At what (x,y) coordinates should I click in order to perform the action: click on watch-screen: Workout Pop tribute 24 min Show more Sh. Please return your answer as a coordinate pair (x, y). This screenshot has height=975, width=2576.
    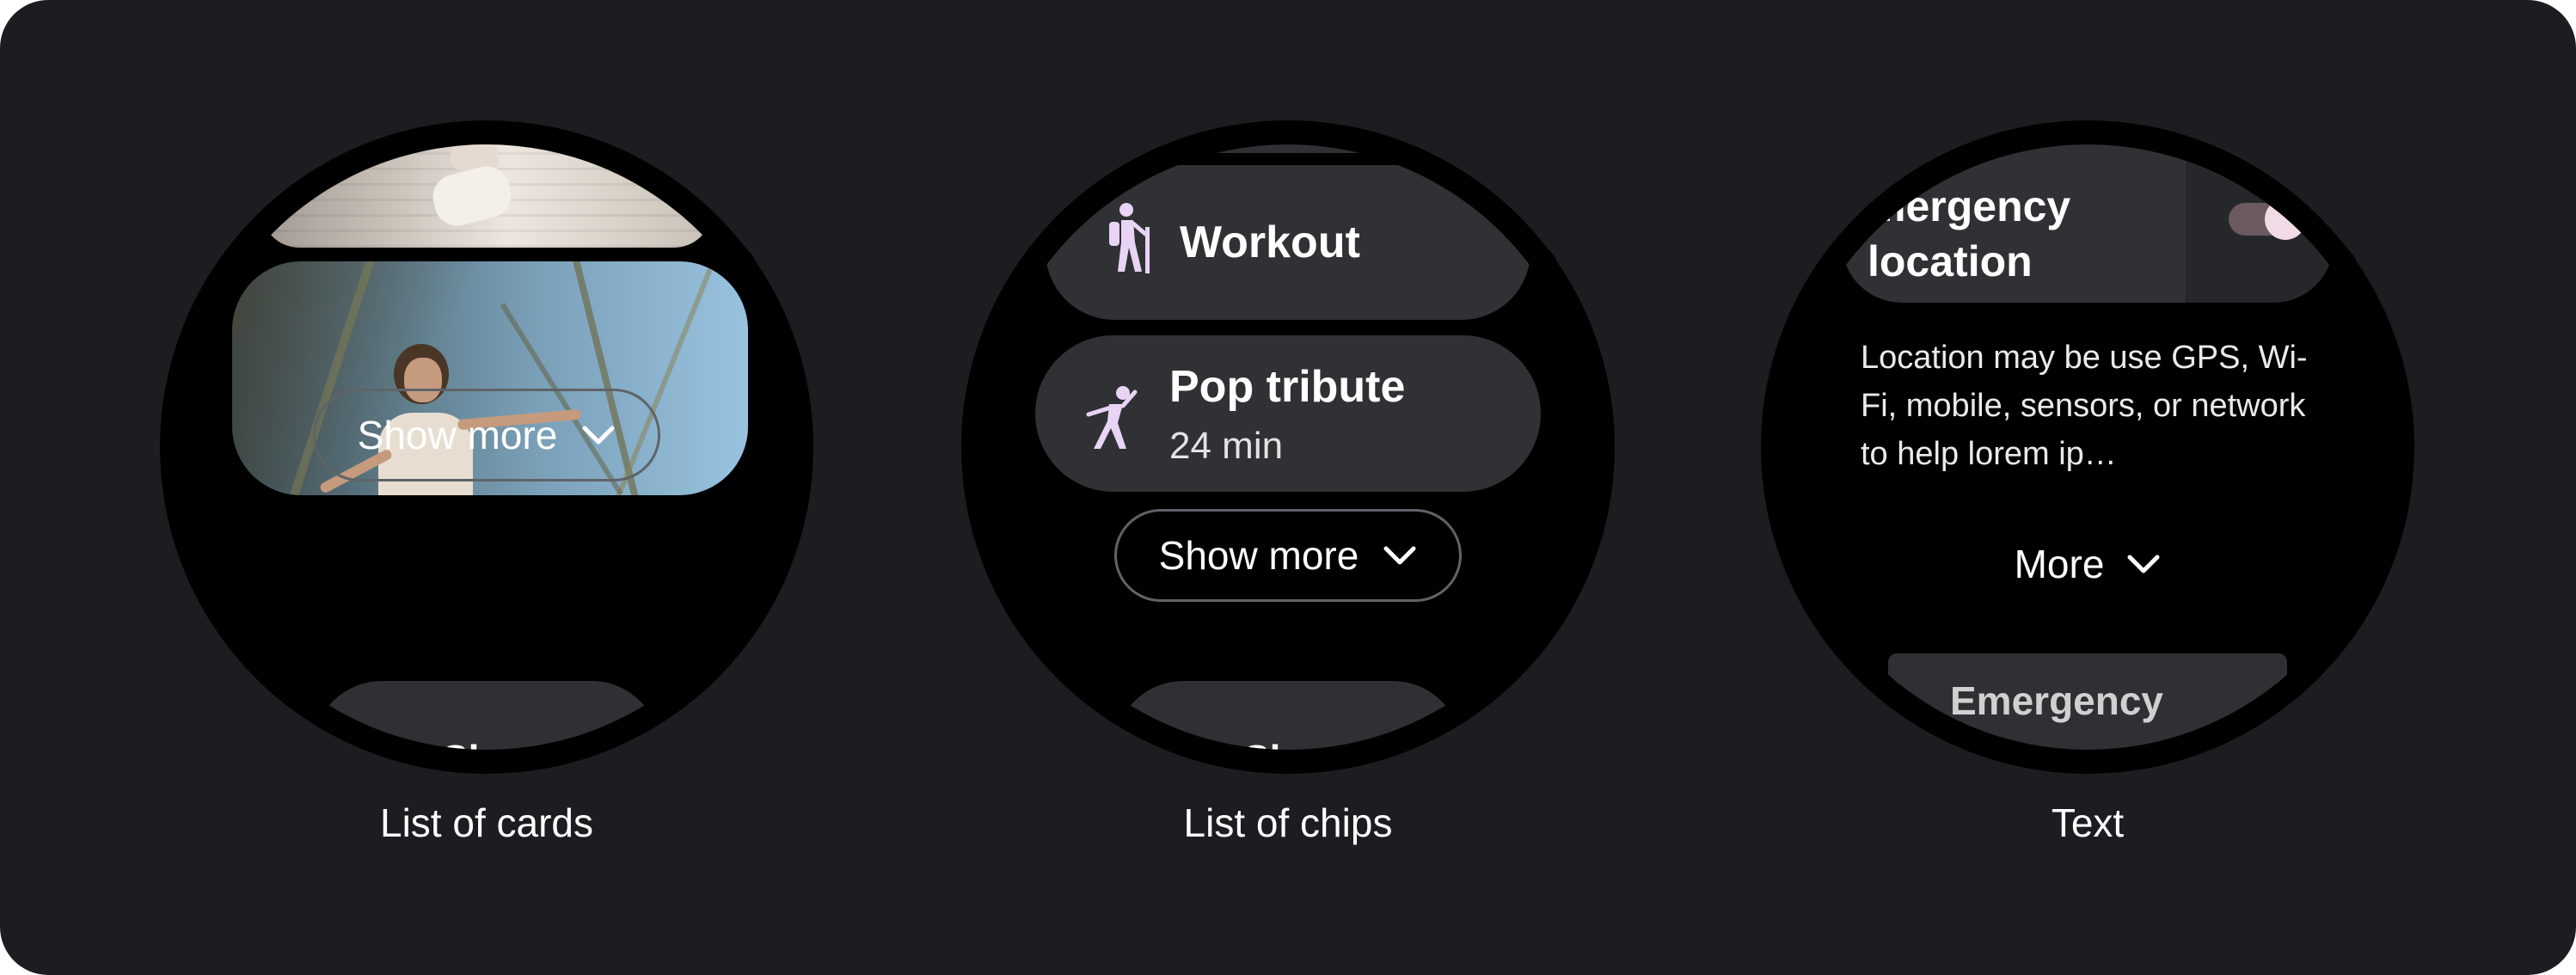
    Looking at the image, I should click on (1288, 447).